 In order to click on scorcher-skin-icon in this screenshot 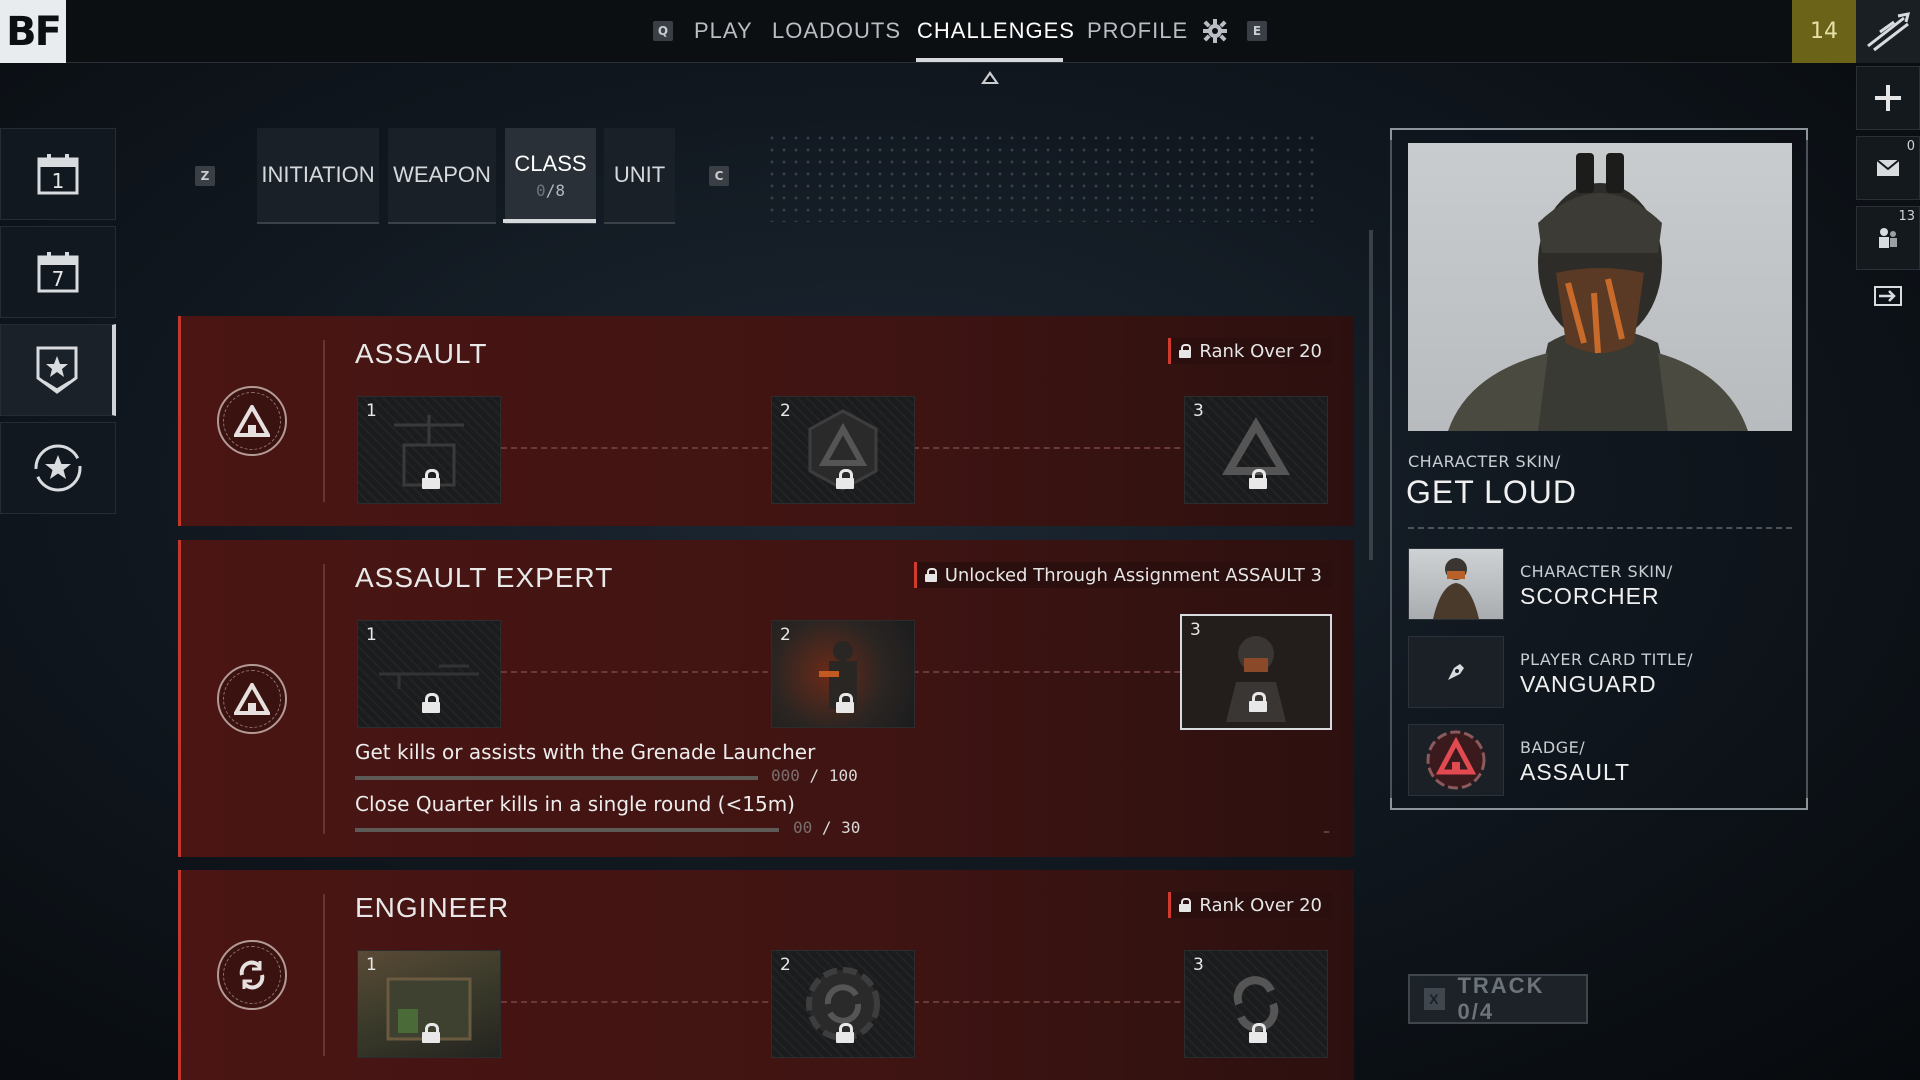, I will do `click(1456, 588)`.